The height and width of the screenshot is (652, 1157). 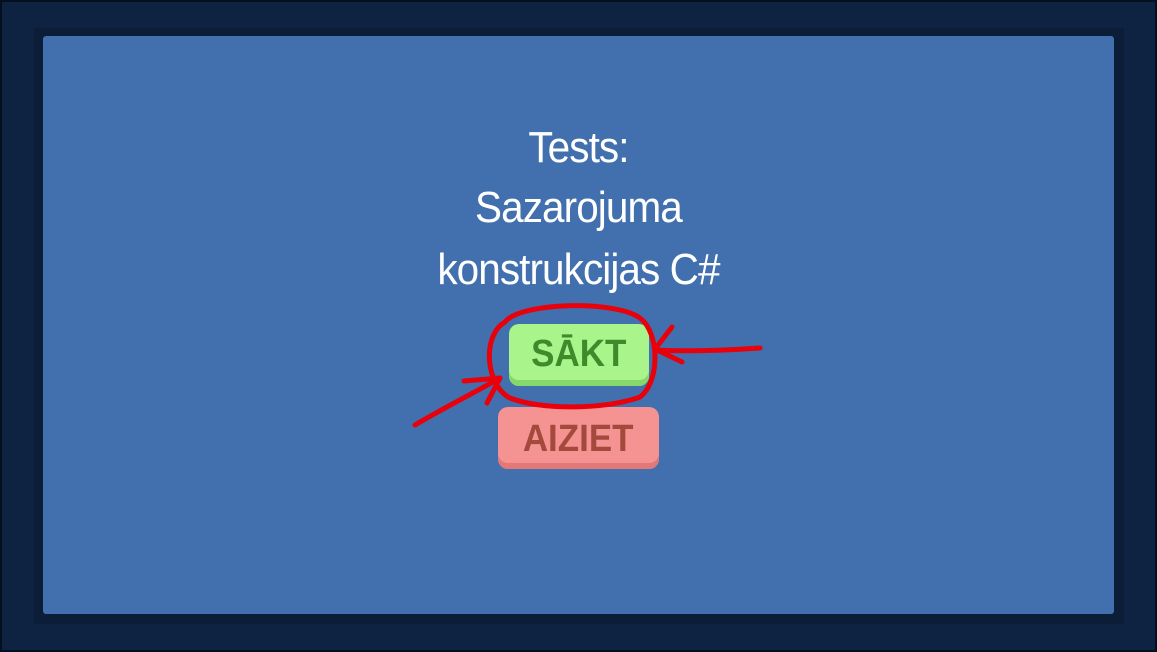 What do you see at coordinates (578, 147) in the screenshot?
I see `title-line-1: Tests:` at bounding box center [578, 147].